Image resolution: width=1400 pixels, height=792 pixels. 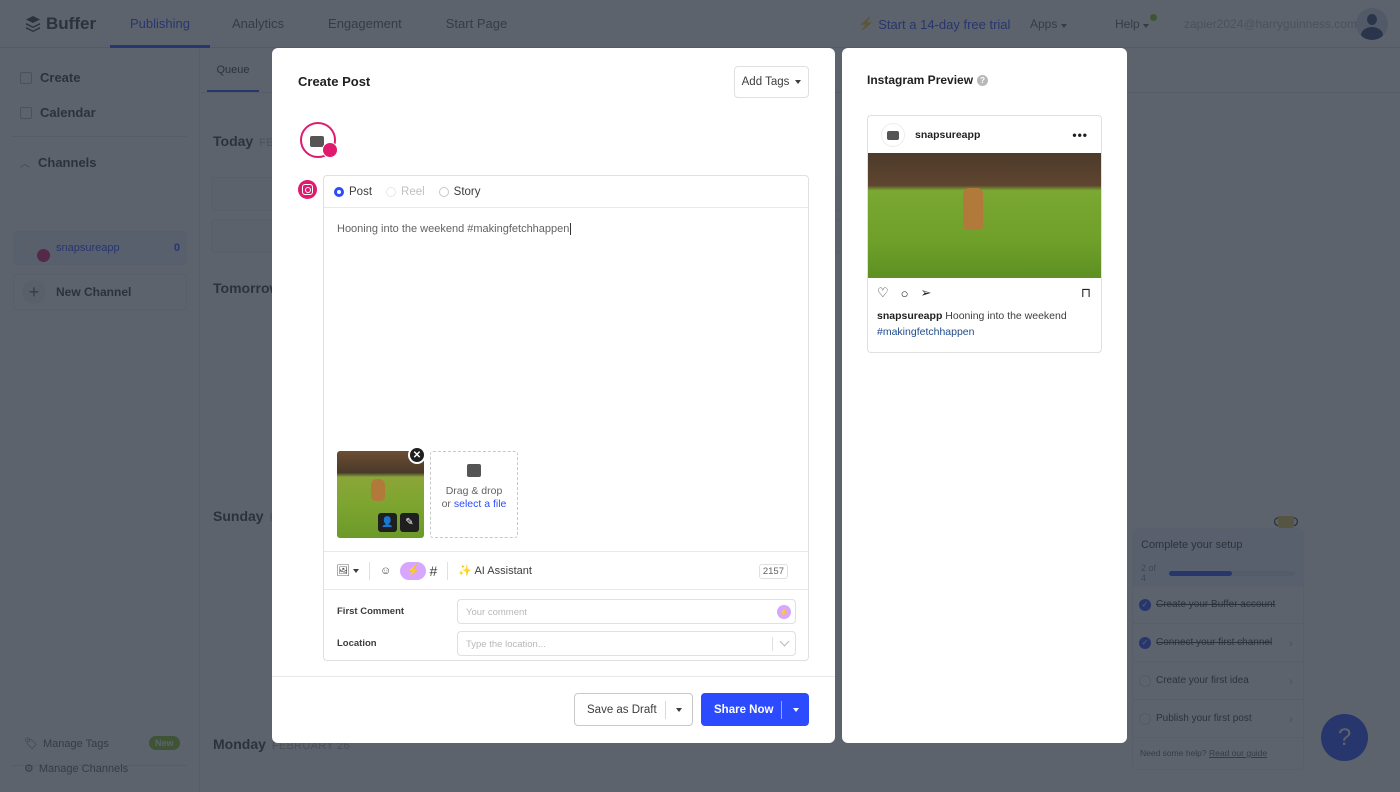 I want to click on magic-wand-icon: ✨, so click(x=465, y=571).